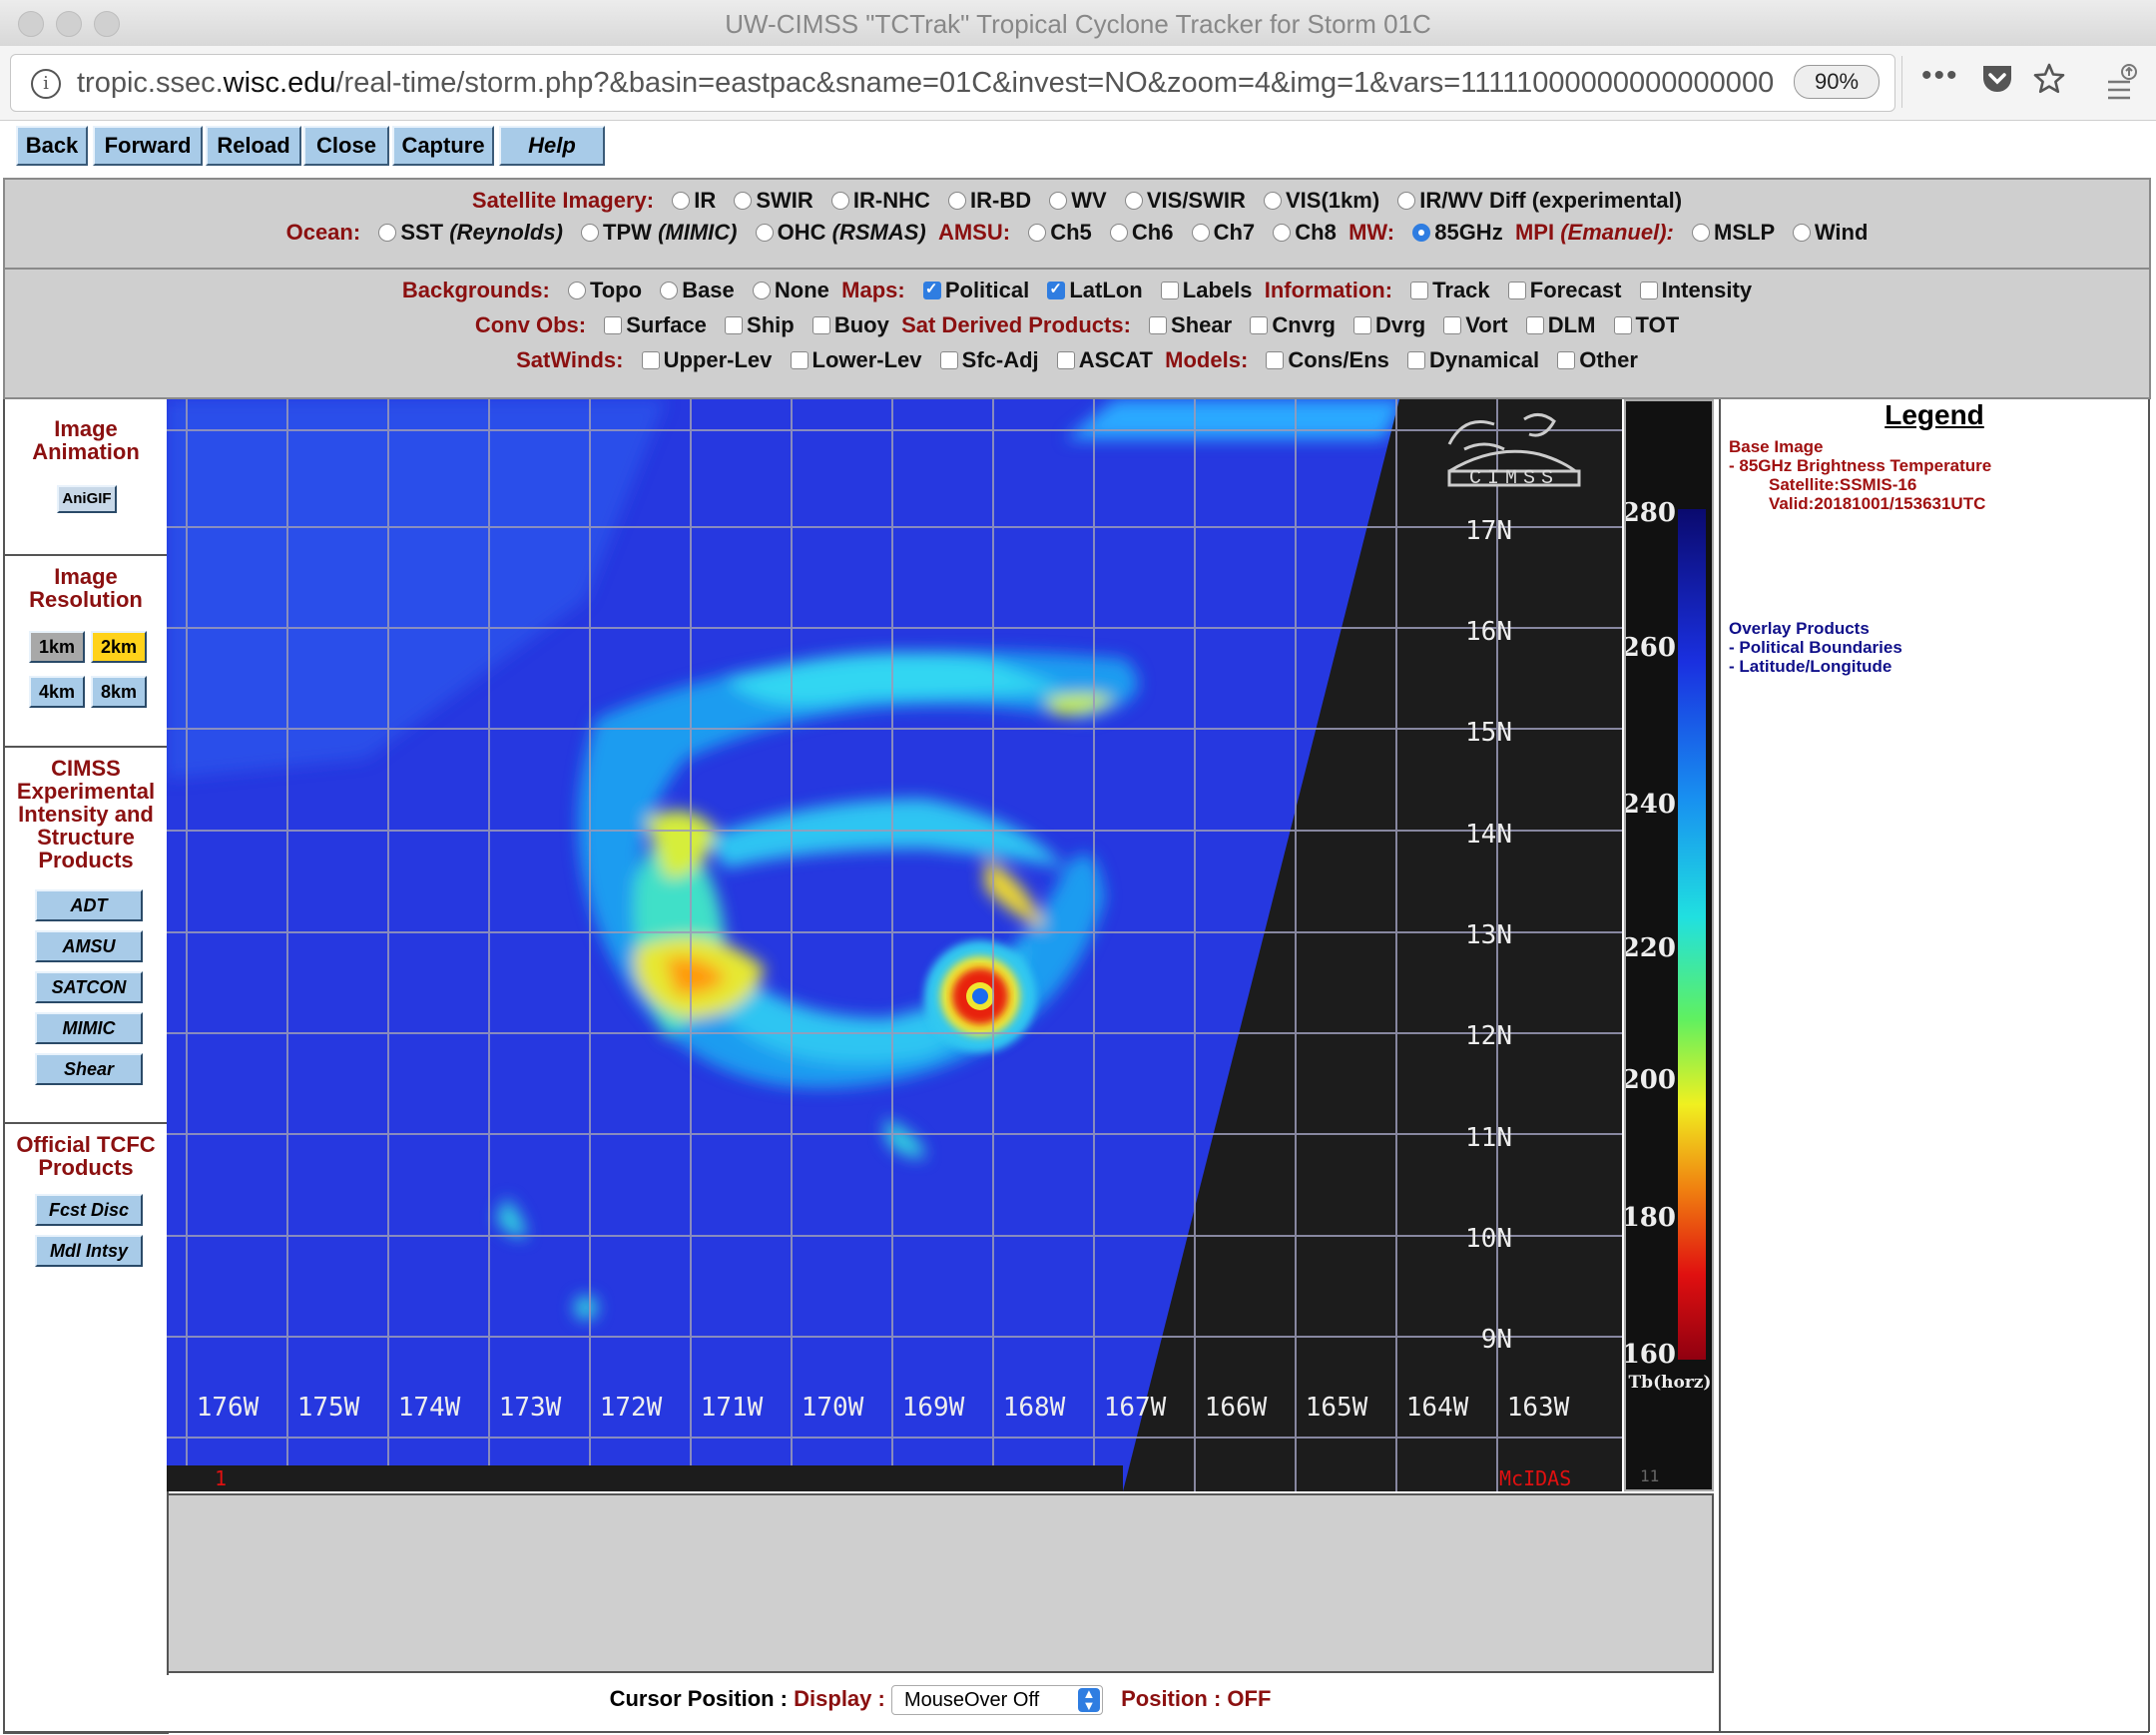 The image size is (2156, 1735). I want to click on radio-base, so click(669, 290).